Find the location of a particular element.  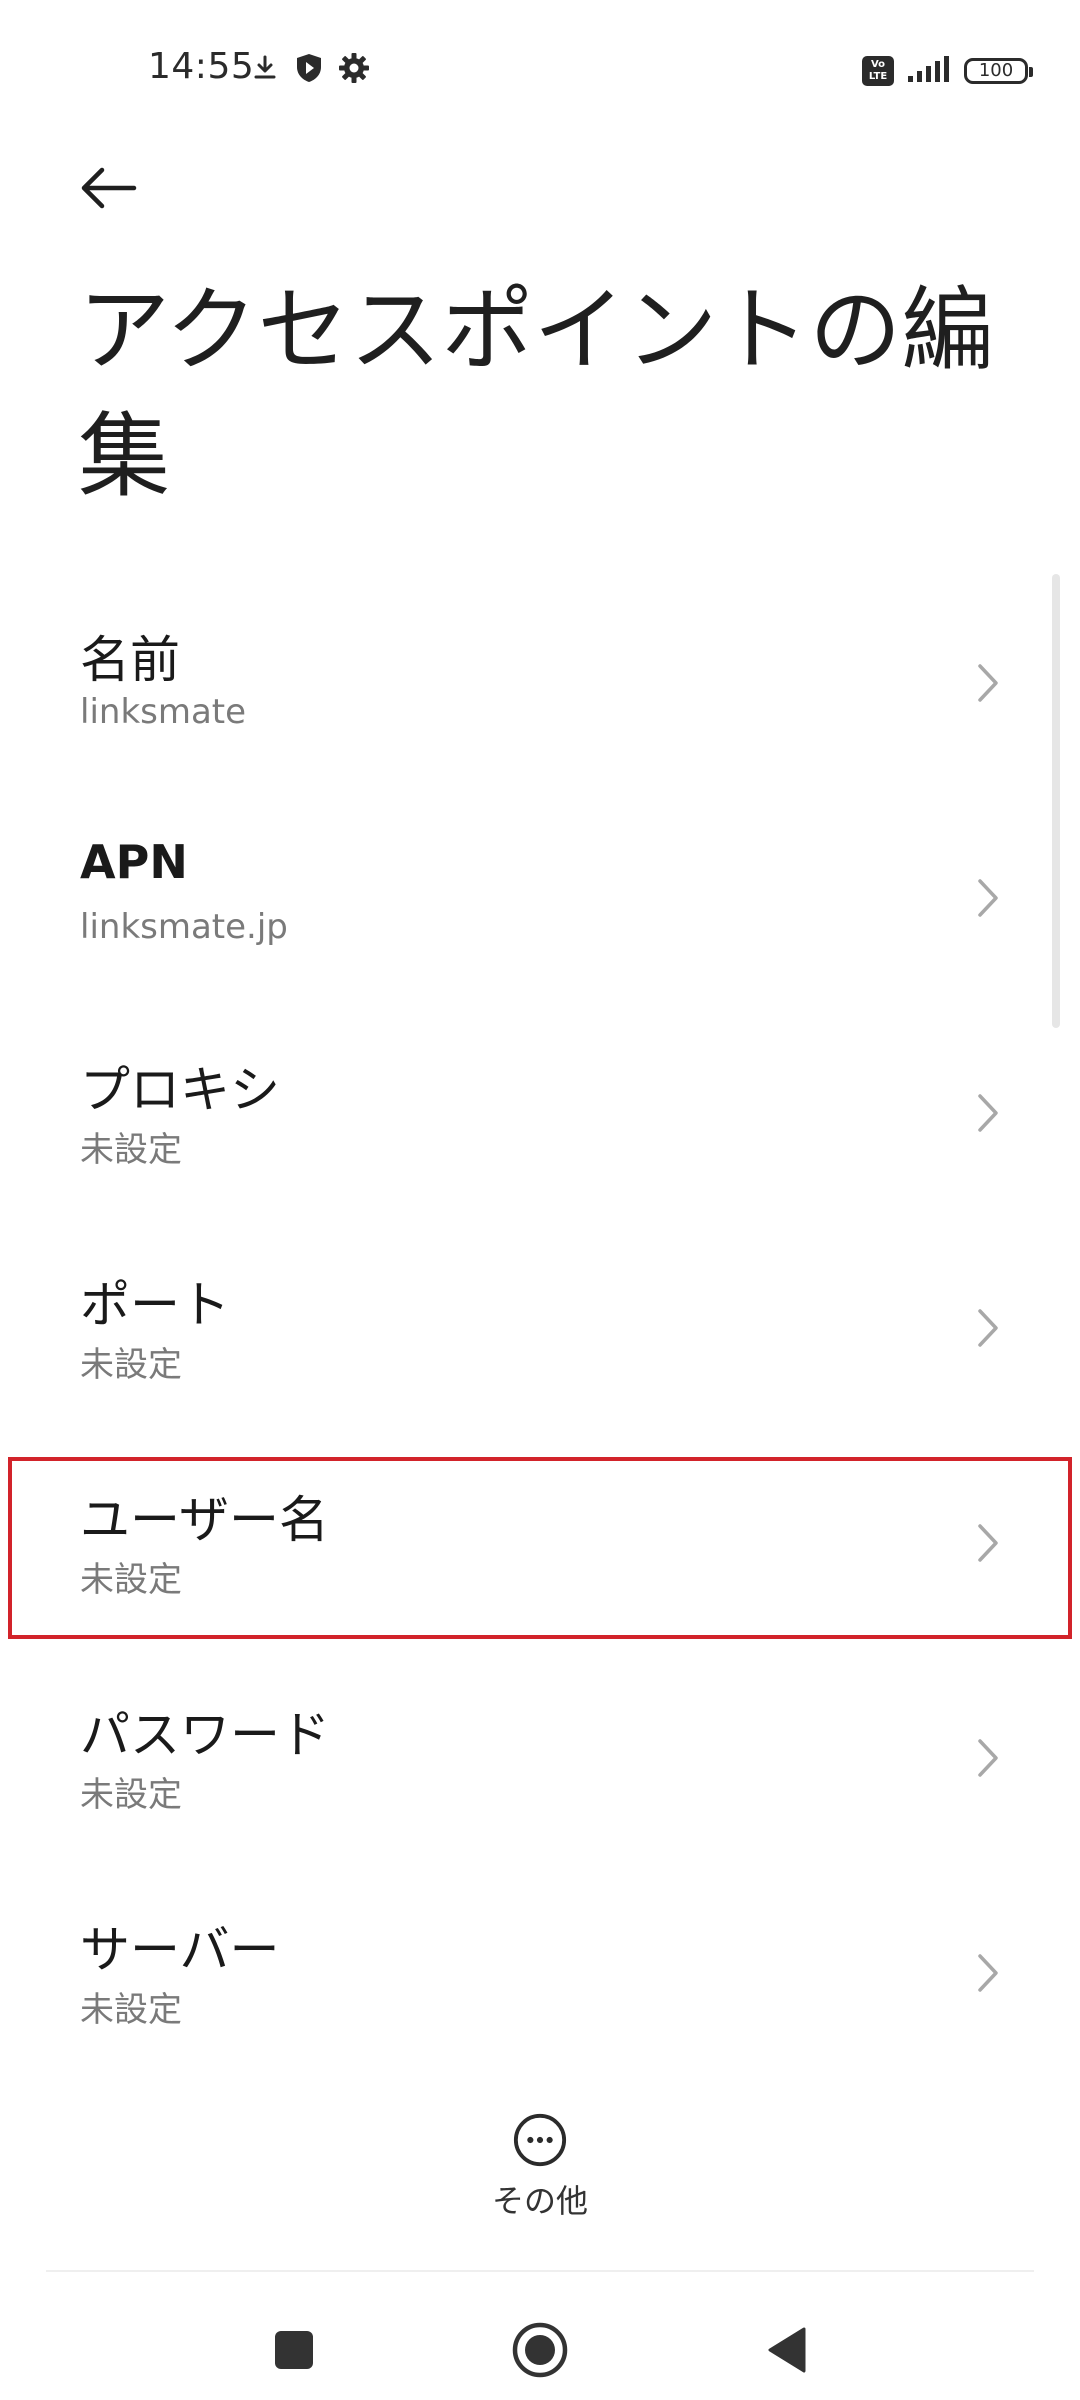

battery-icon: 100 is located at coordinates (998, 71).